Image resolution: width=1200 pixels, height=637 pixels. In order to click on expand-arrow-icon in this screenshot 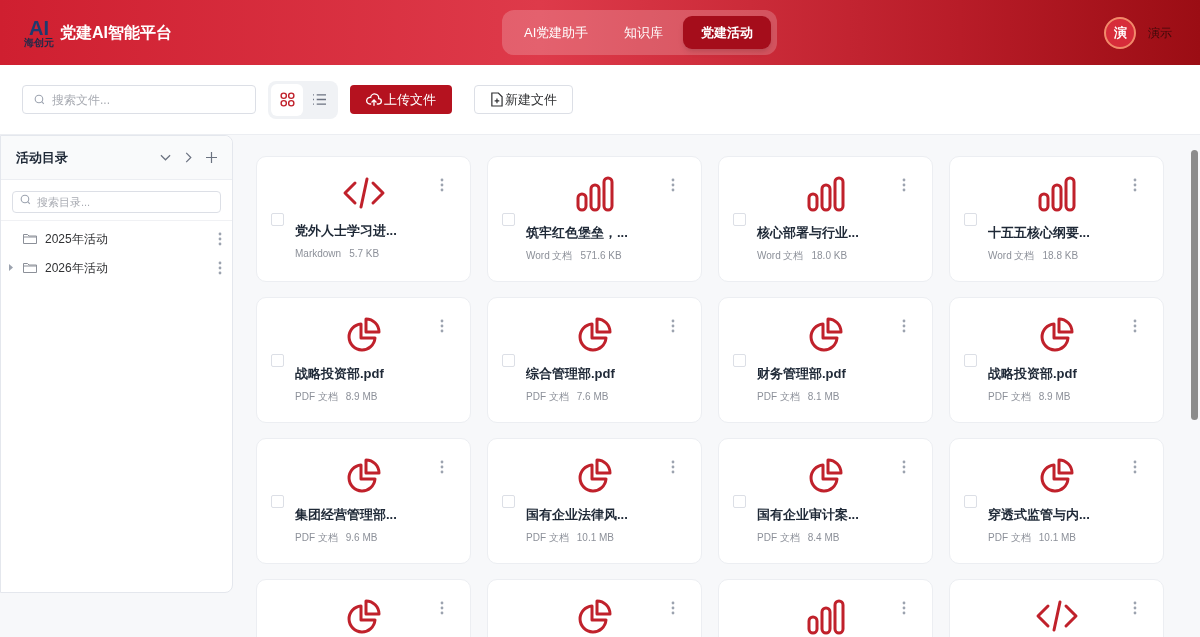, I will do `click(11, 267)`.